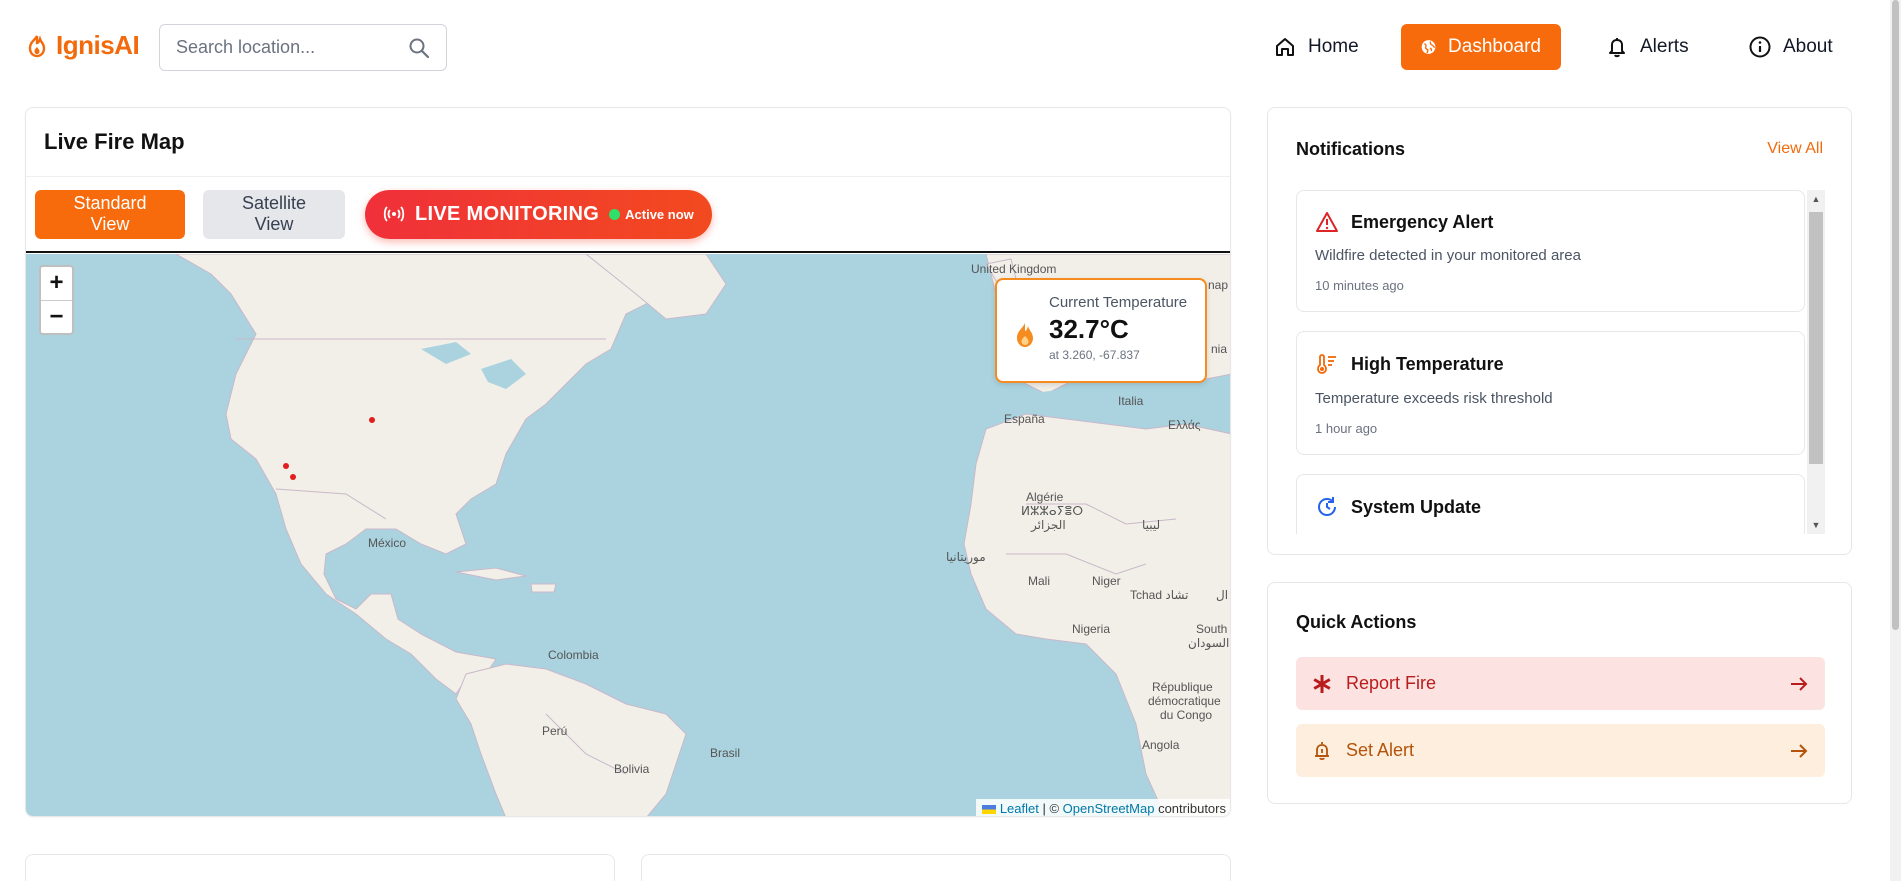 This screenshot has height=881, width=1901. I want to click on nav-alerts-label: Alerts, so click(1664, 46).